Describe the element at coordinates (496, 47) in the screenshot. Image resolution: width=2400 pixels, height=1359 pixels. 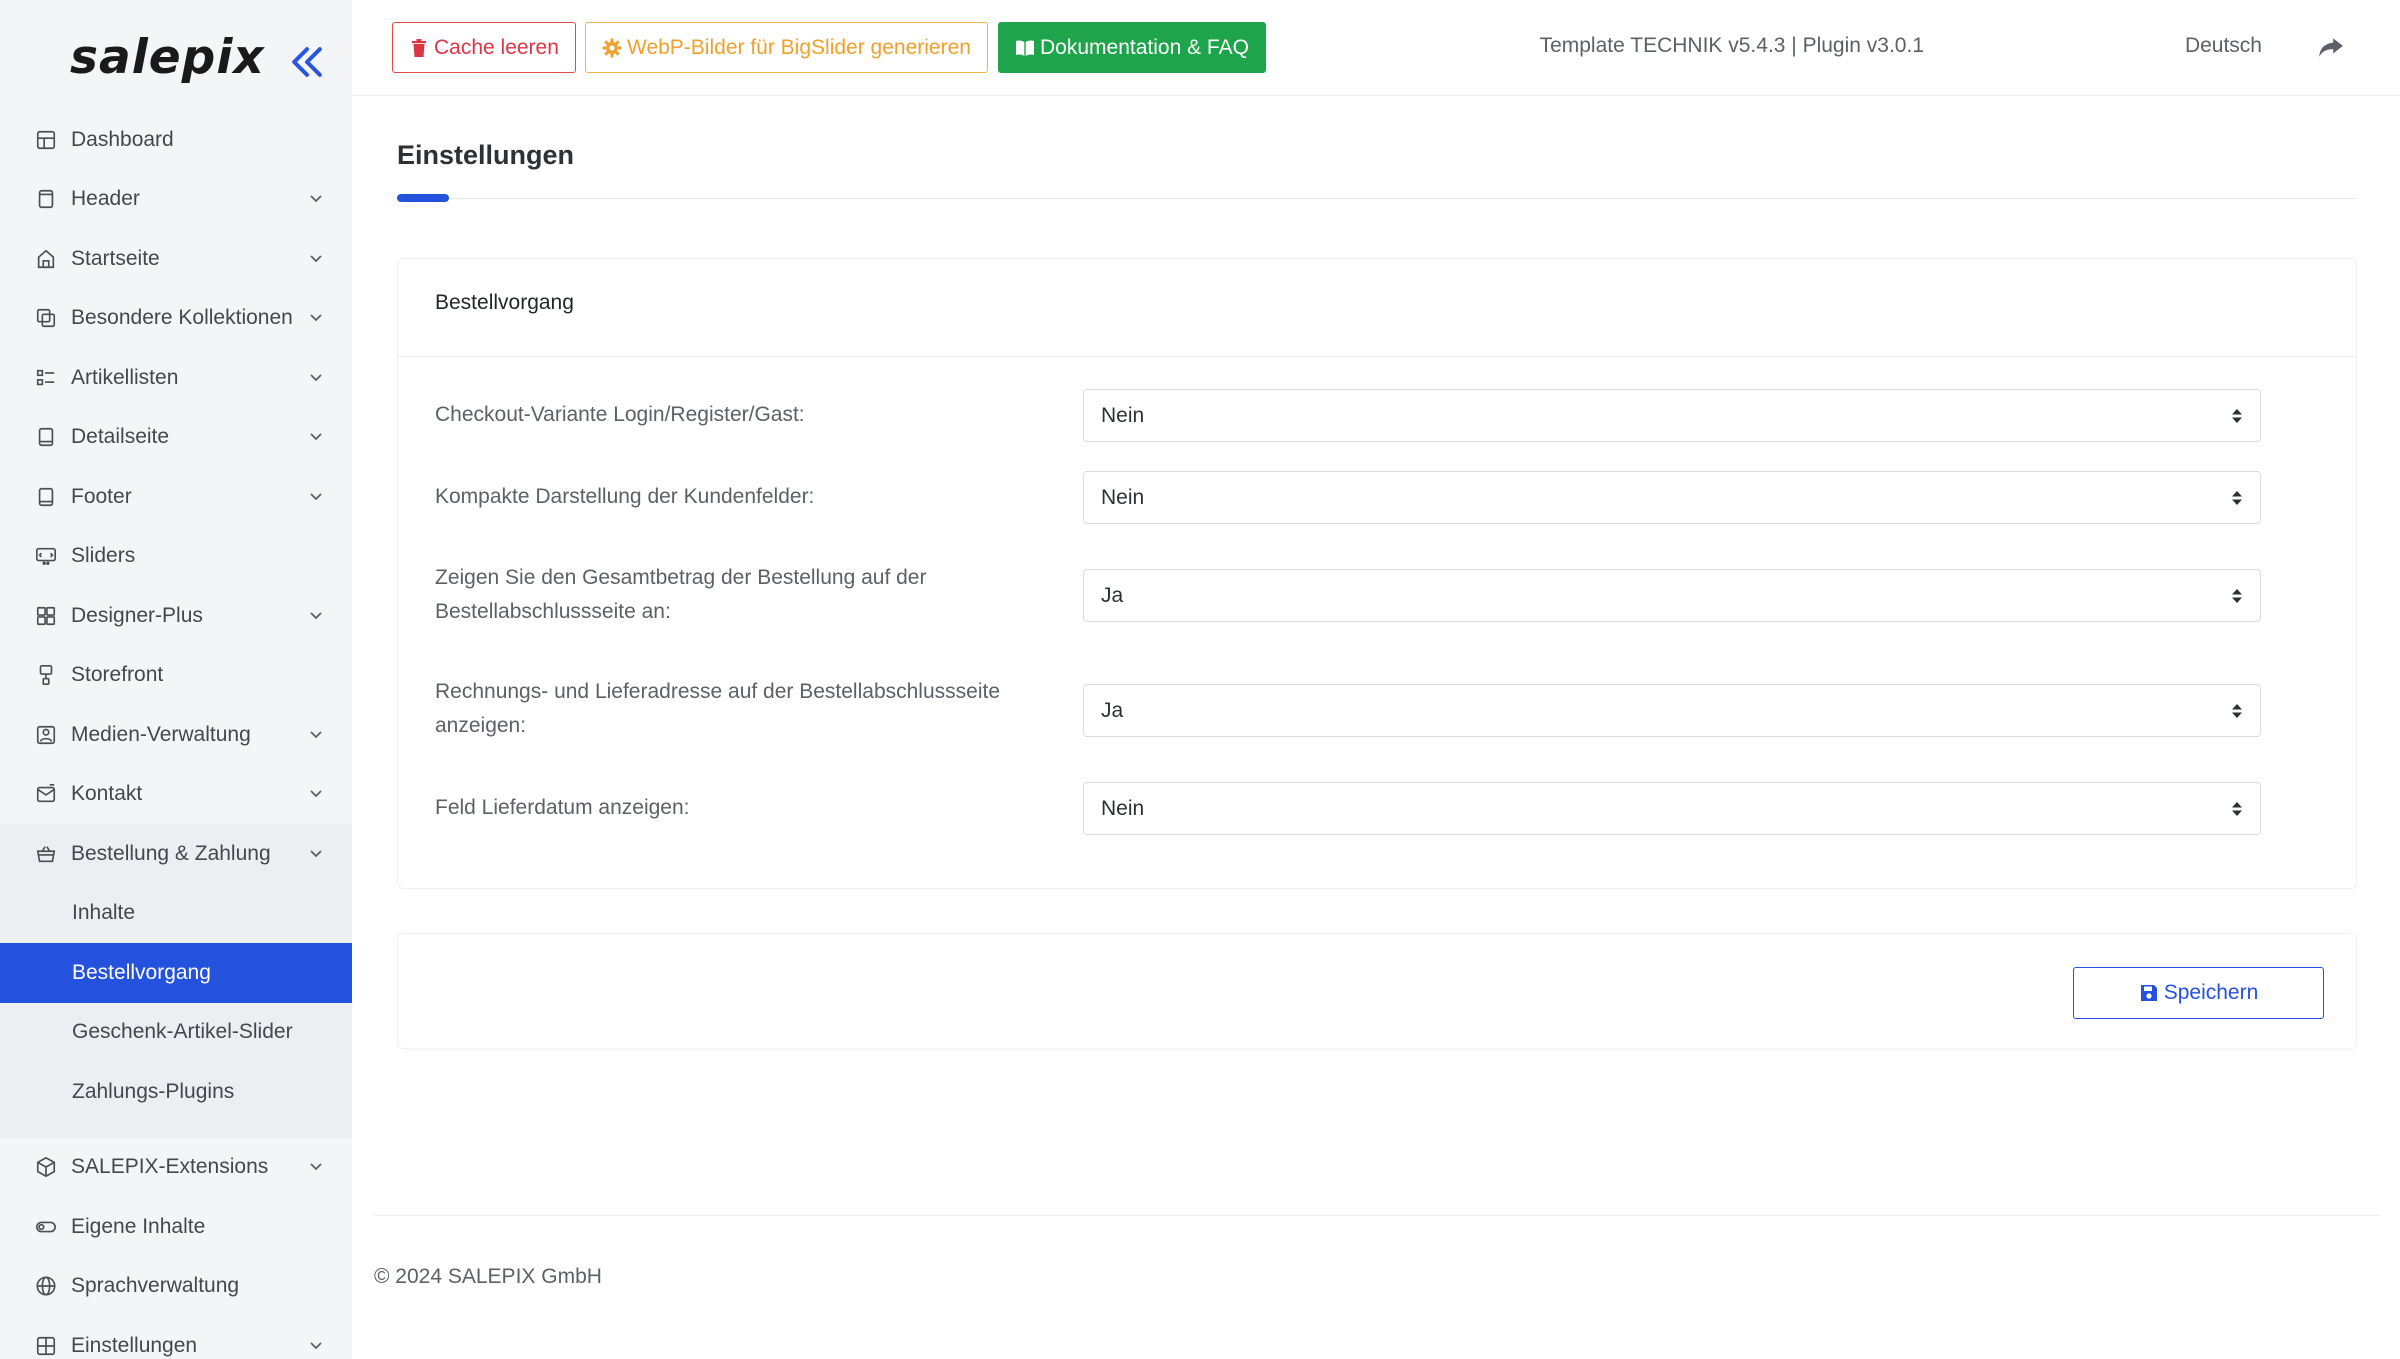
I see `clear-cache-label: Cache leeren` at that location.